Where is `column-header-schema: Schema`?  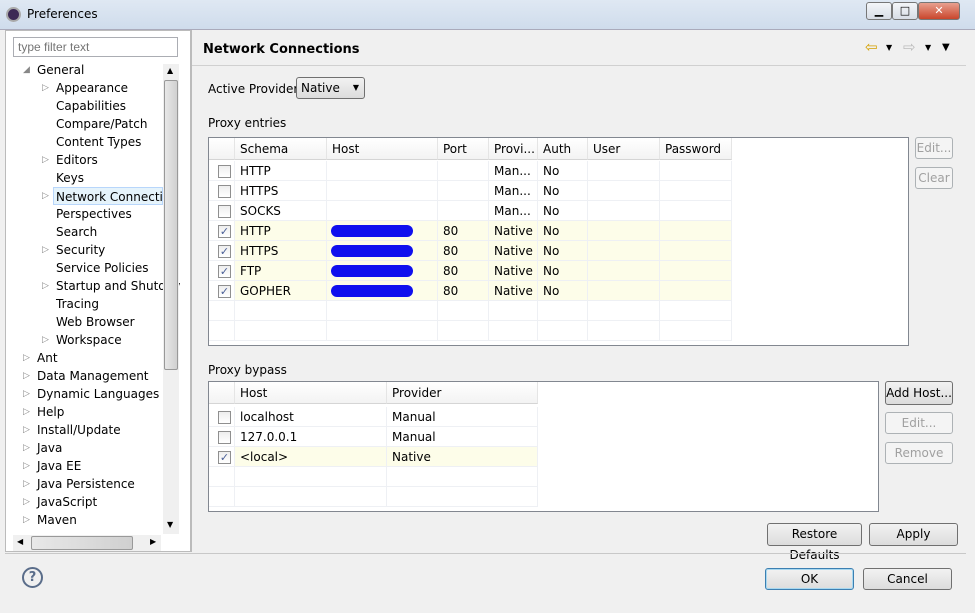 column-header-schema: Schema is located at coordinates (281, 149).